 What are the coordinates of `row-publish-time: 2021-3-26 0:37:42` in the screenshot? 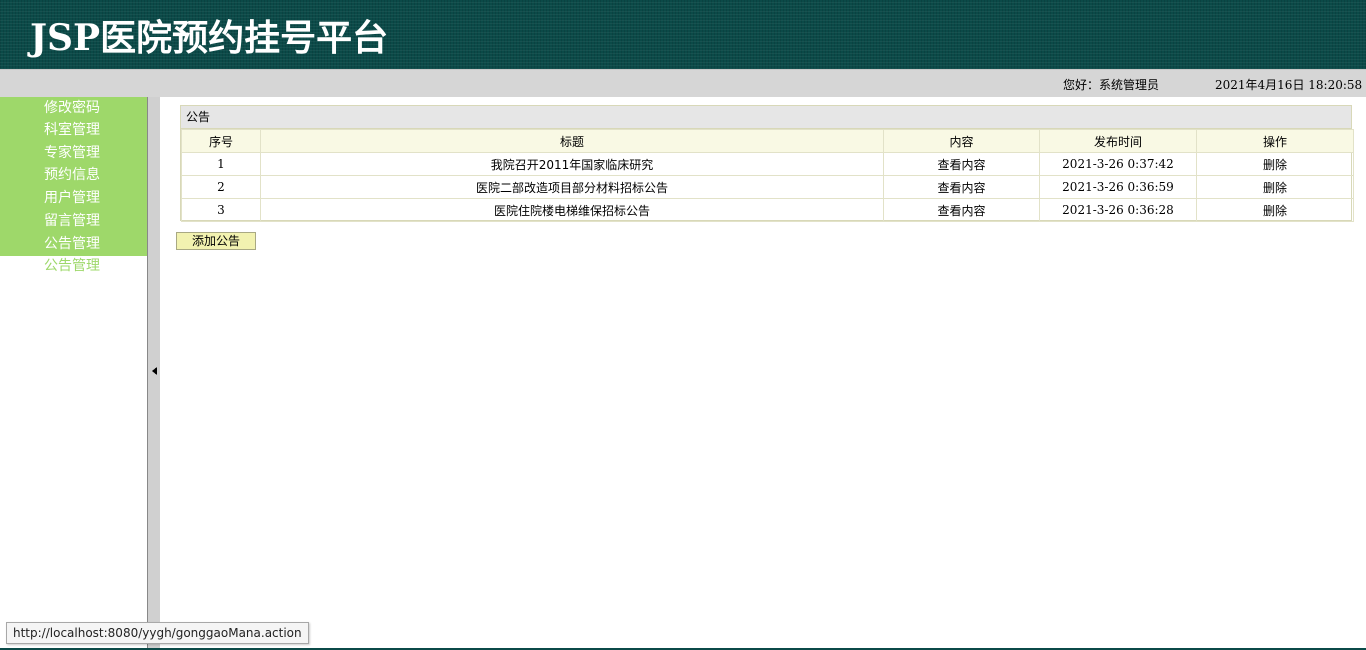 It's located at (1118, 164).